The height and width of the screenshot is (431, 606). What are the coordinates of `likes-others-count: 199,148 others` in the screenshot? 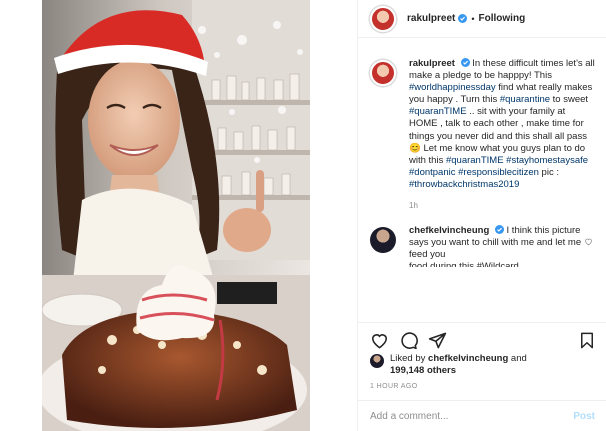 It's located at (423, 370).